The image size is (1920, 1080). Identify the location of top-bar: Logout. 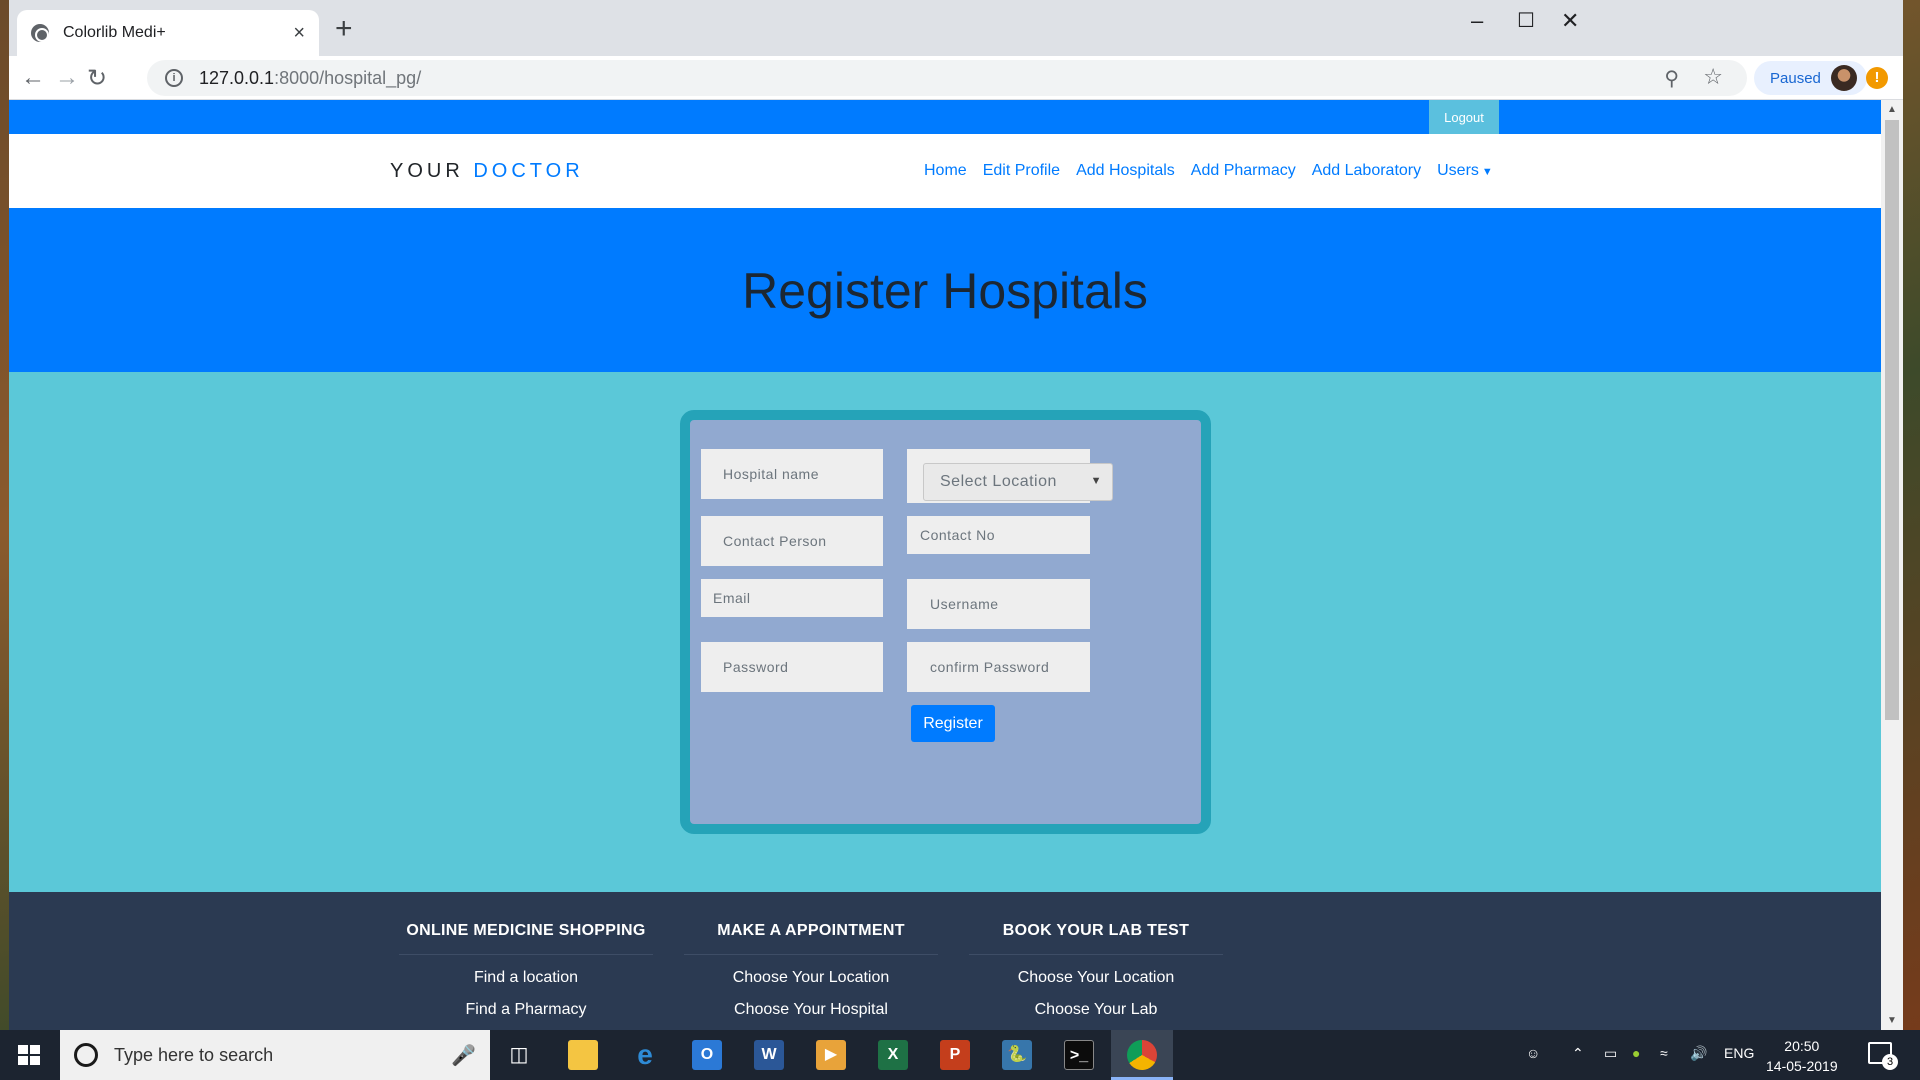
(945, 117).